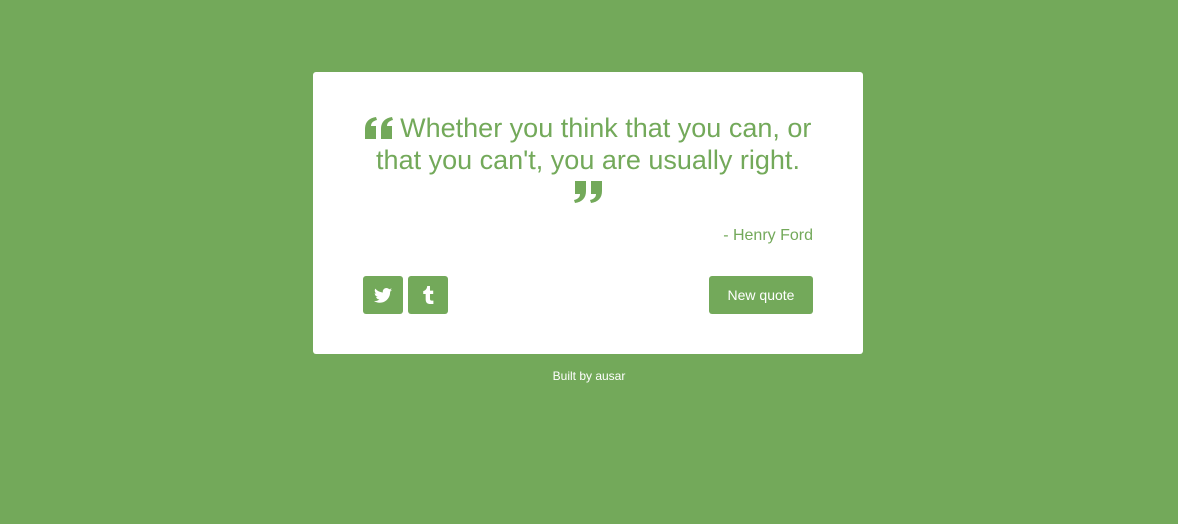 The image size is (1178, 524). I want to click on tumblr-button, so click(428, 295).